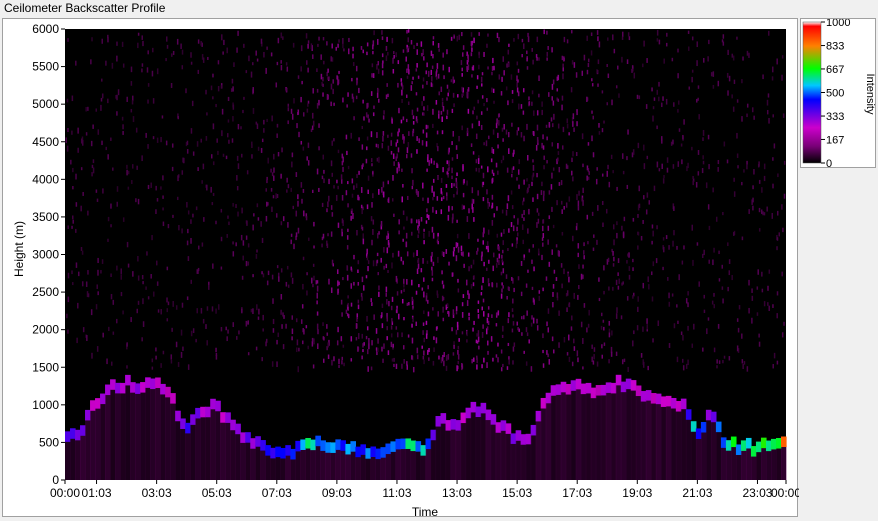  Describe the element at coordinates (45, 142) in the screenshot. I see `y-tick-label: 4500` at that location.